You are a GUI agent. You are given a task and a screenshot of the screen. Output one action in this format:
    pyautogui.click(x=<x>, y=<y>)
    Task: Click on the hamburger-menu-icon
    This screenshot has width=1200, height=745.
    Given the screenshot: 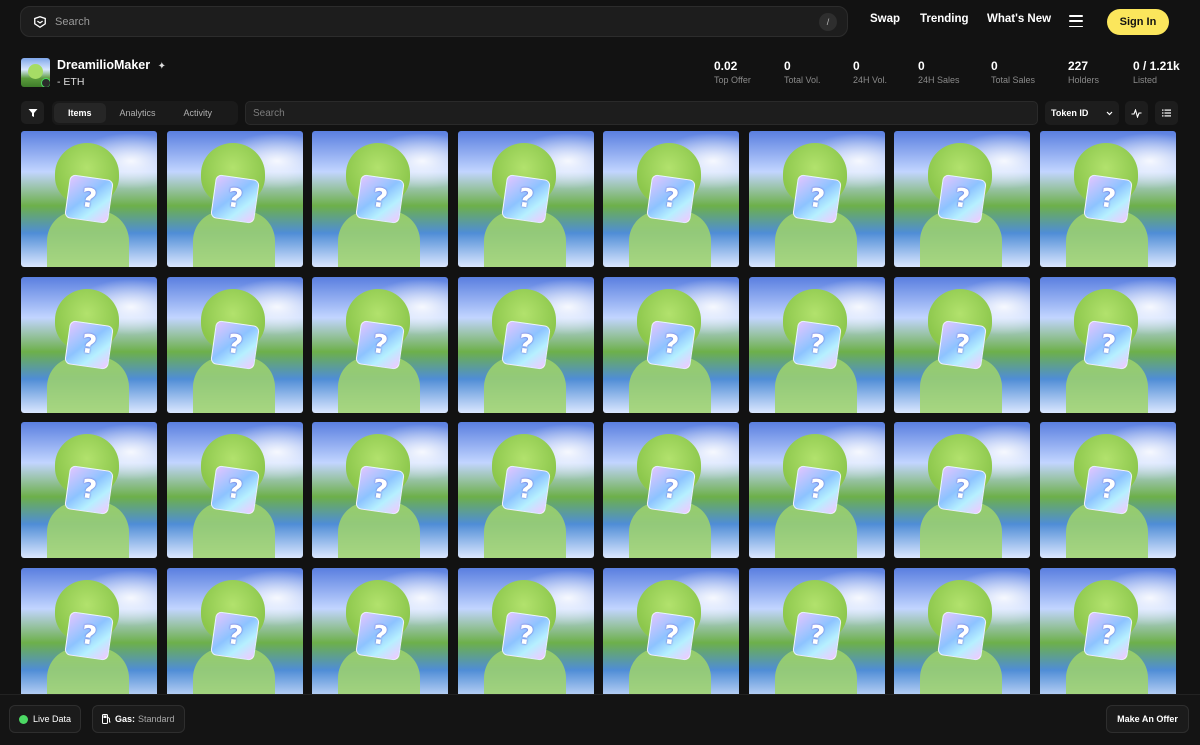 What is the action you would take?
    pyautogui.click(x=1076, y=21)
    